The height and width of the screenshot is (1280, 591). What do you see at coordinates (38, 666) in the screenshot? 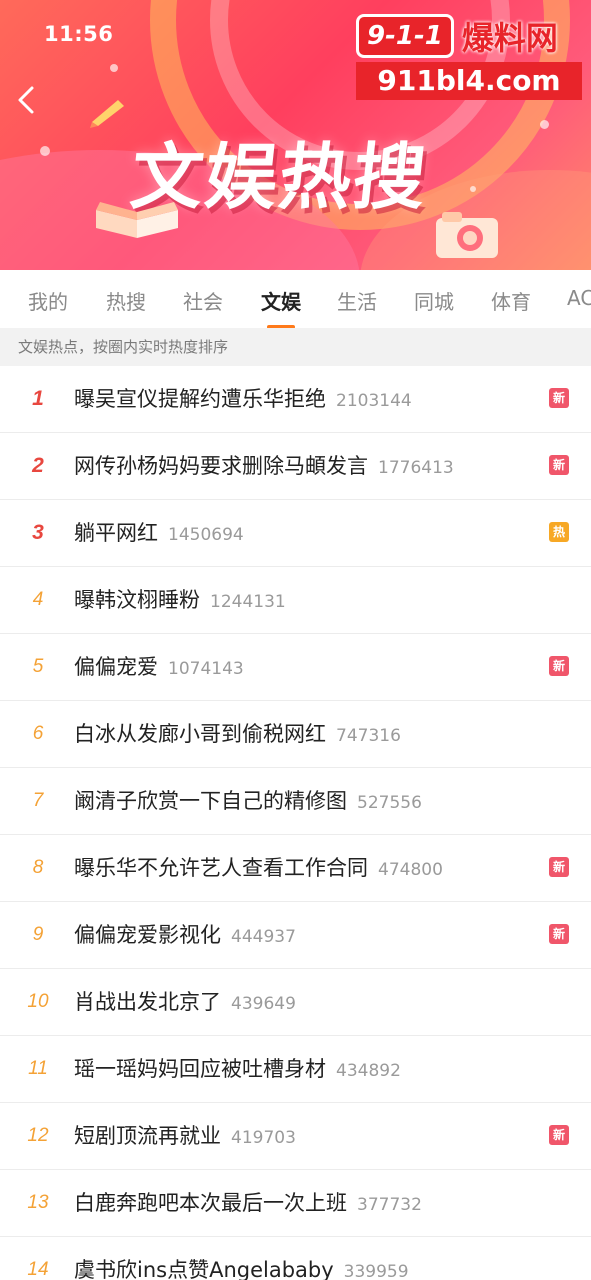
I see `rank-number: 5` at bounding box center [38, 666].